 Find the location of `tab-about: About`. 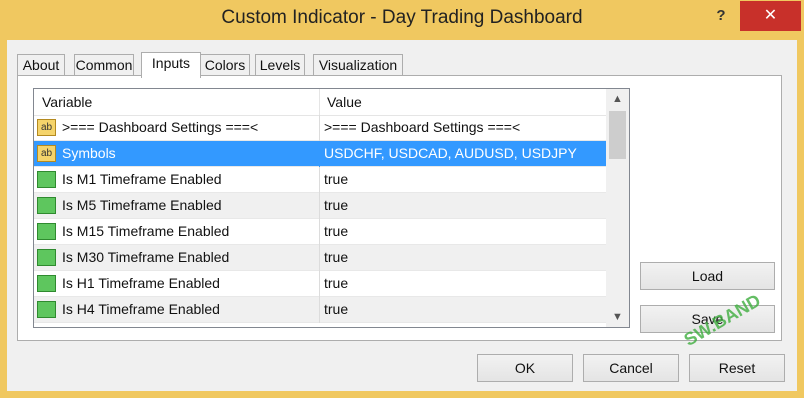

tab-about: About is located at coordinates (41, 65).